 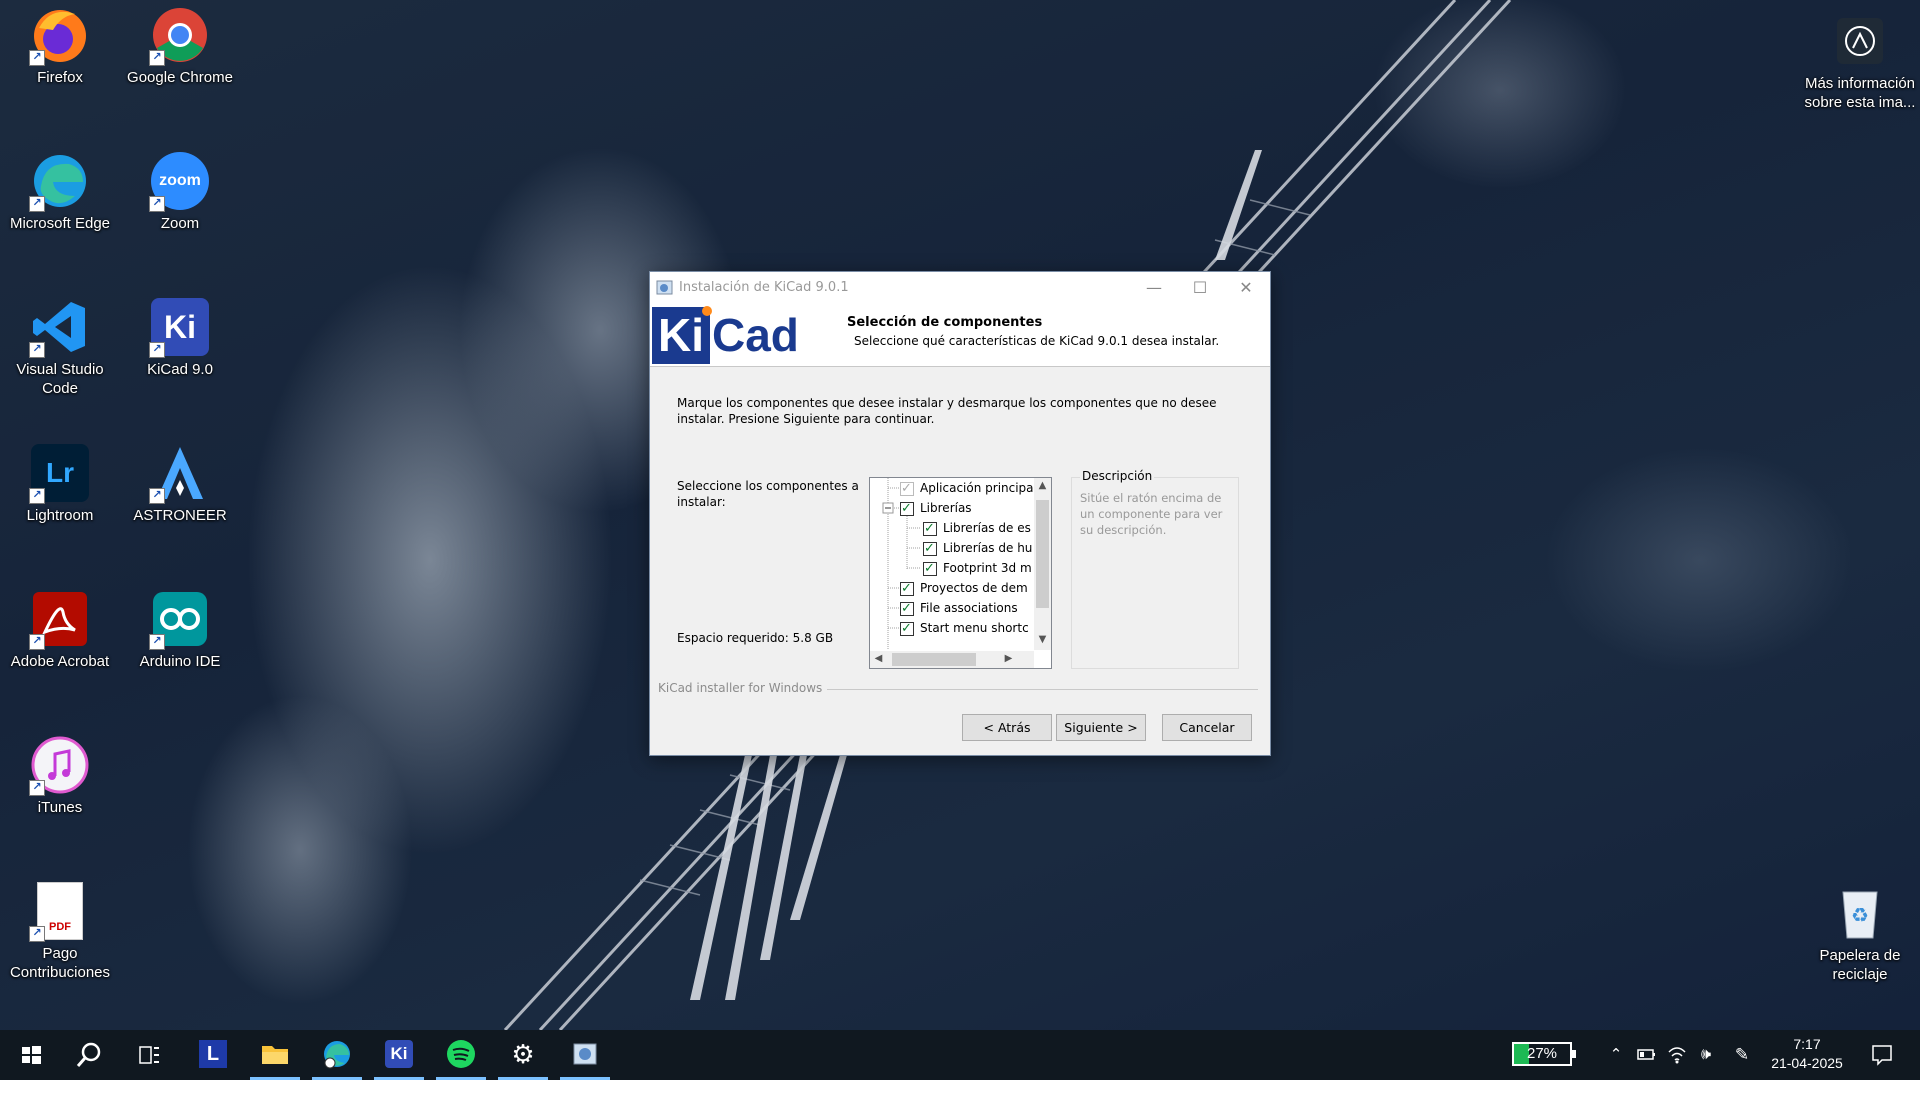 I want to click on icon-label: Microsoft Edge, so click(x=60, y=223).